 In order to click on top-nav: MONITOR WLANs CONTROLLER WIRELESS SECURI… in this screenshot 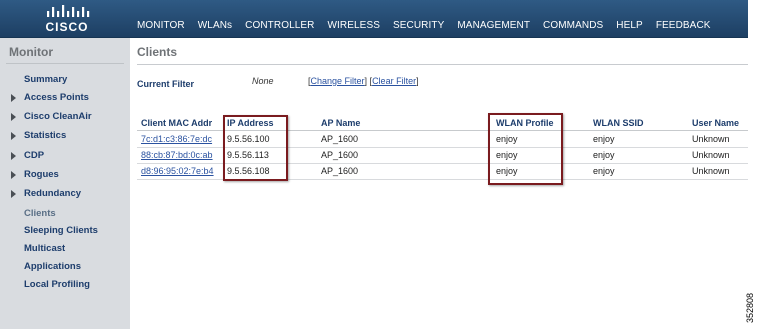, I will do `click(424, 25)`.